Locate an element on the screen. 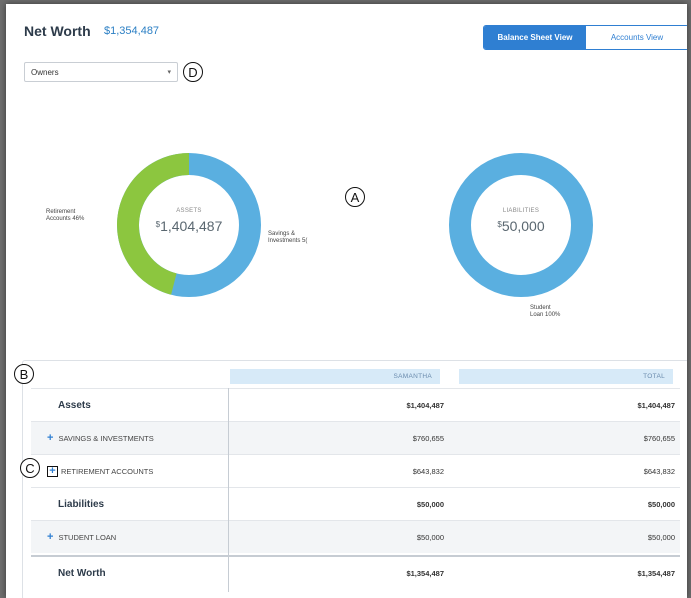  row-label: Net Worth is located at coordinates (82, 573).